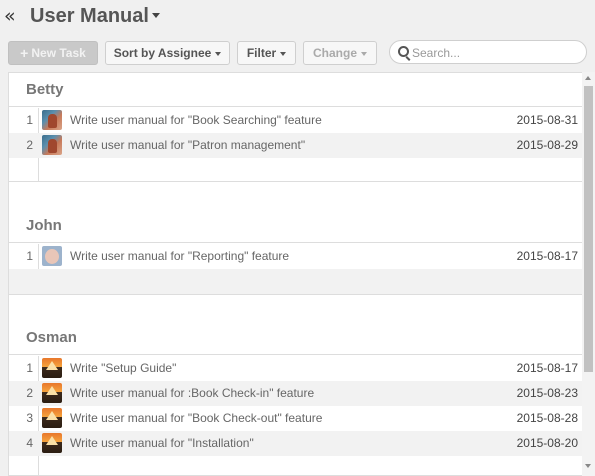  What do you see at coordinates (334, 53) in the screenshot?
I see `change-label: Change` at bounding box center [334, 53].